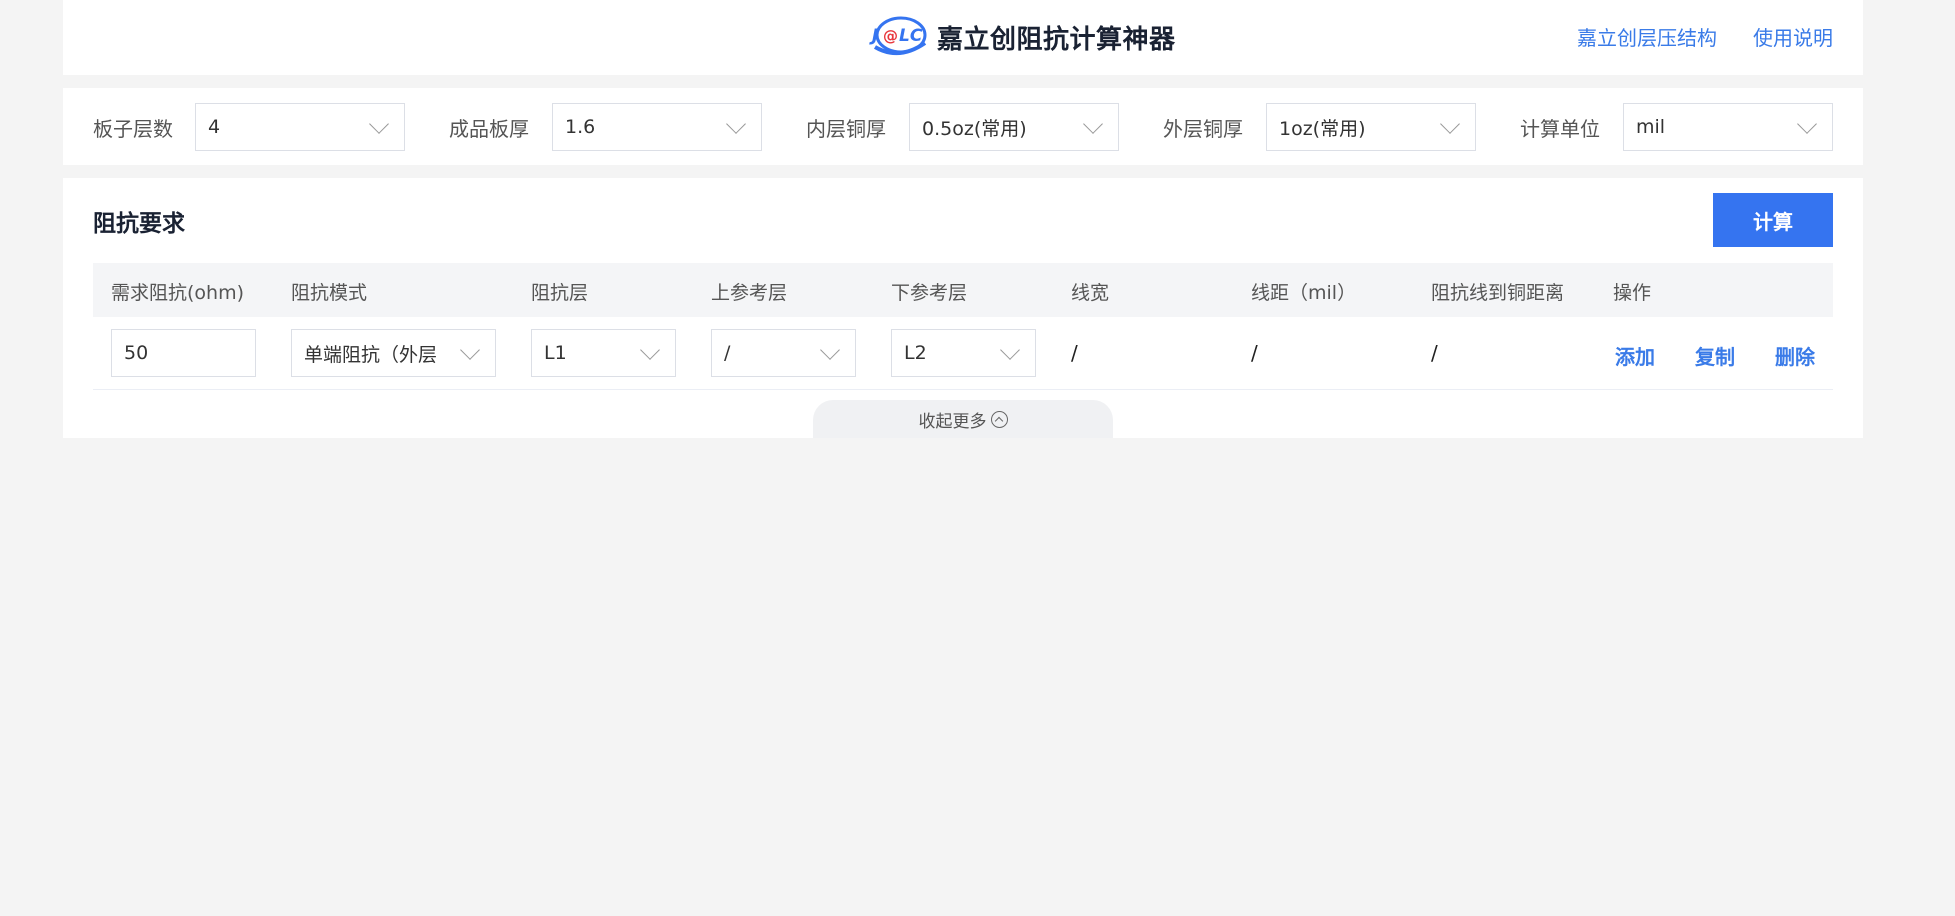 Image resolution: width=1955 pixels, height=916 pixels. What do you see at coordinates (1056, 39) in the screenshot?
I see `app-title: 嘉立创阻抗计算神器` at bounding box center [1056, 39].